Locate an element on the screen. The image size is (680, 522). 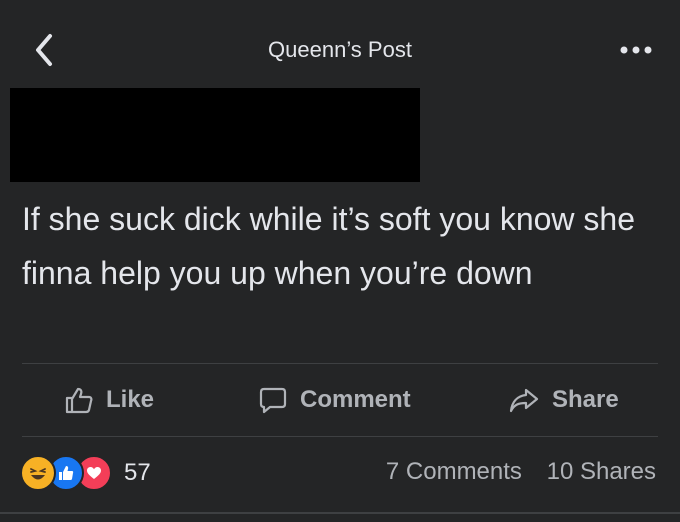
more-options-button is located at coordinates (636, 50).